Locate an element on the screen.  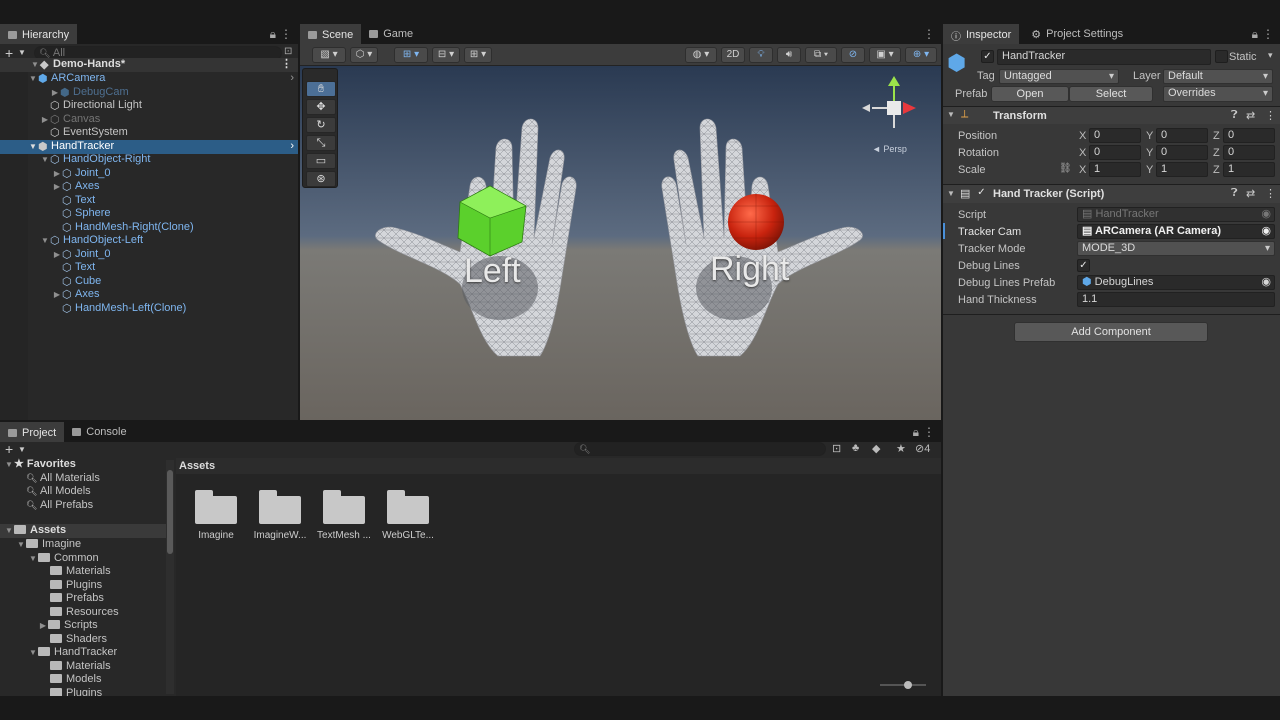
rotation-x-field: 0 is located at coordinates (1115, 152).